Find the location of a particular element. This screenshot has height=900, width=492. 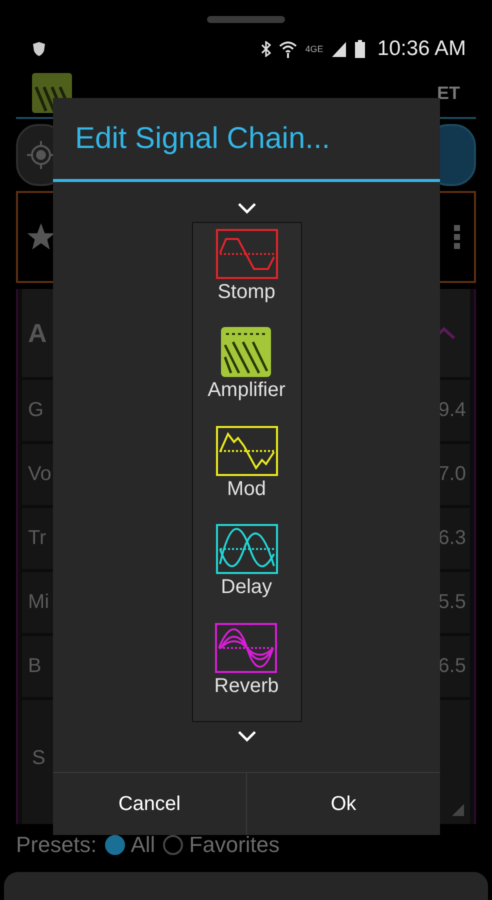

parameter-value: 7.0 is located at coordinates (452, 474).